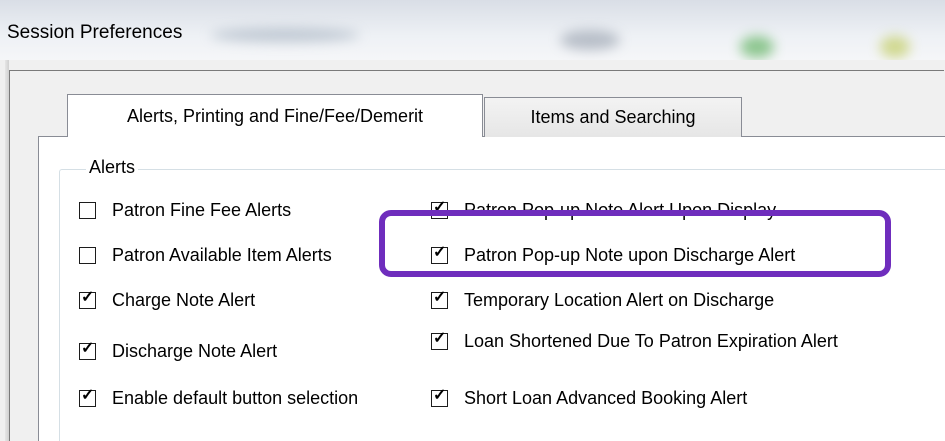 Image resolution: width=945 pixels, height=441 pixels. I want to click on checkbox-label: Patron Pop-up Note upon Discharge Alert, so click(630, 255).